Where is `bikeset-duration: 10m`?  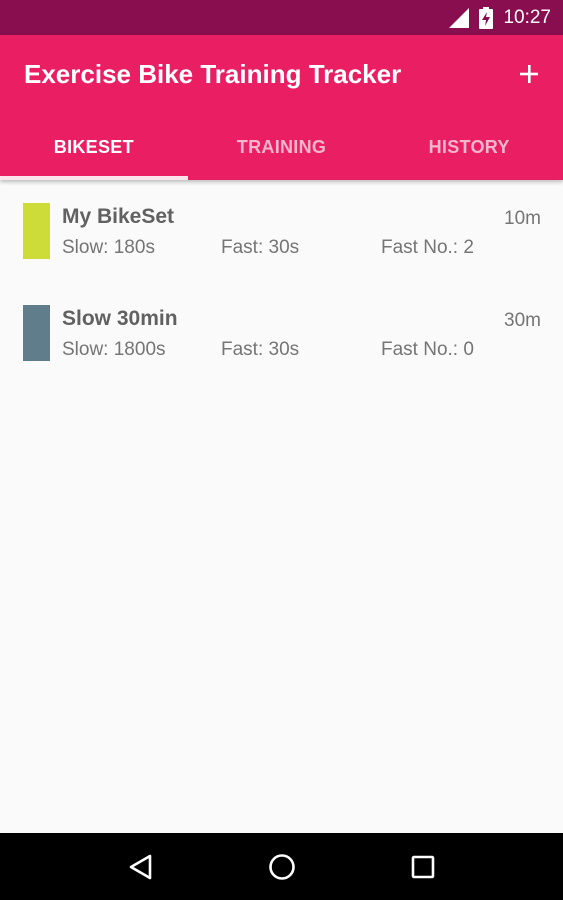 bikeset-duration: 10m is located at coordinates (522, 218).